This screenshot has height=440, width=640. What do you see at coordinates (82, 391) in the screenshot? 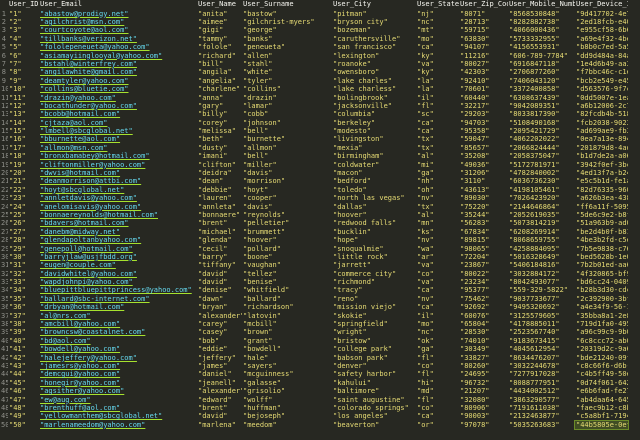
I see `email-link: "agsither@yahoo.com"` at bounding box center [82, 391].